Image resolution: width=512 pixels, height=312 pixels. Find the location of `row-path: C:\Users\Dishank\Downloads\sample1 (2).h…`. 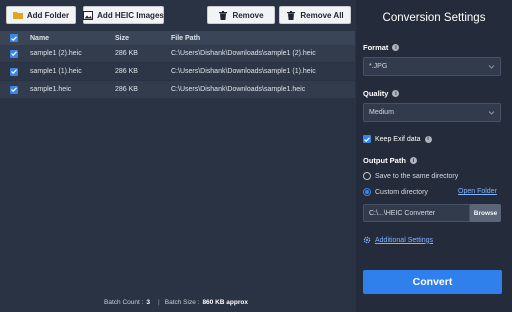

row-path: C:\Users\Dishank\Downloads\sample1 (2).h… is located at coordinates (243, 53).